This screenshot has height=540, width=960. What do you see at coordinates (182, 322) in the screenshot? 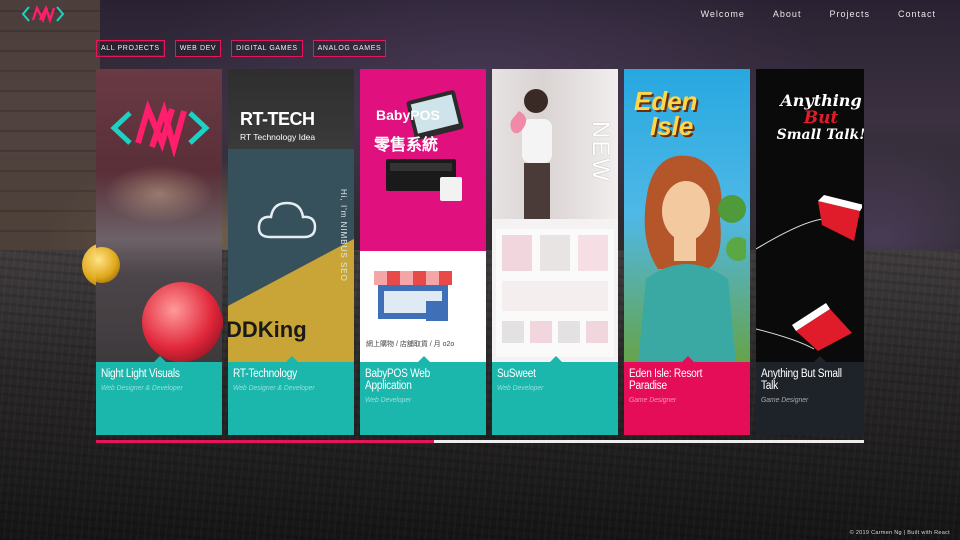
I see `red-ball` at bounding box center [182, 322].